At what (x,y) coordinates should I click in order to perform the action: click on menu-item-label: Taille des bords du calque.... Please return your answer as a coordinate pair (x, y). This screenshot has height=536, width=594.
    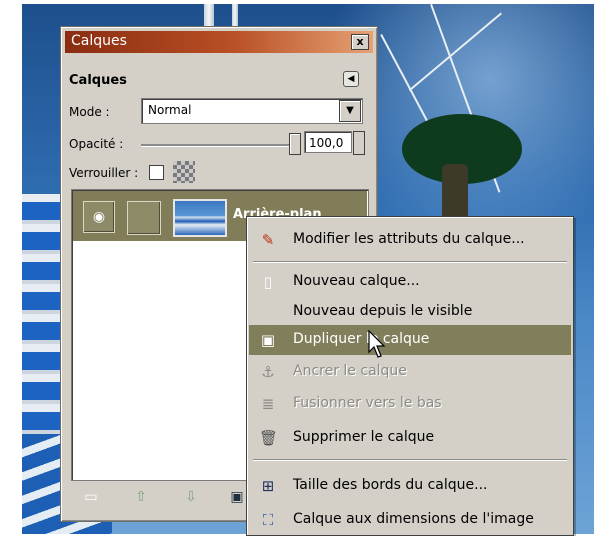
    Looking at the image, I should click on (390, 485).